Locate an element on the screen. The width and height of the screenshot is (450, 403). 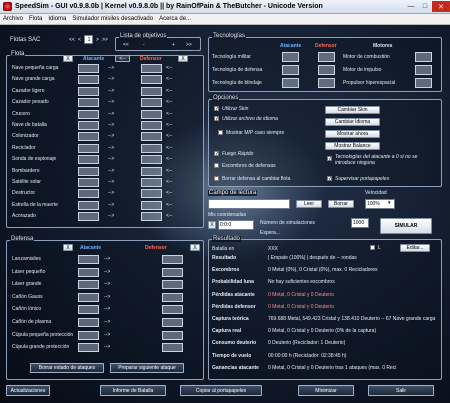
fleet-nav-first: << is located at coordinates (72, 40).